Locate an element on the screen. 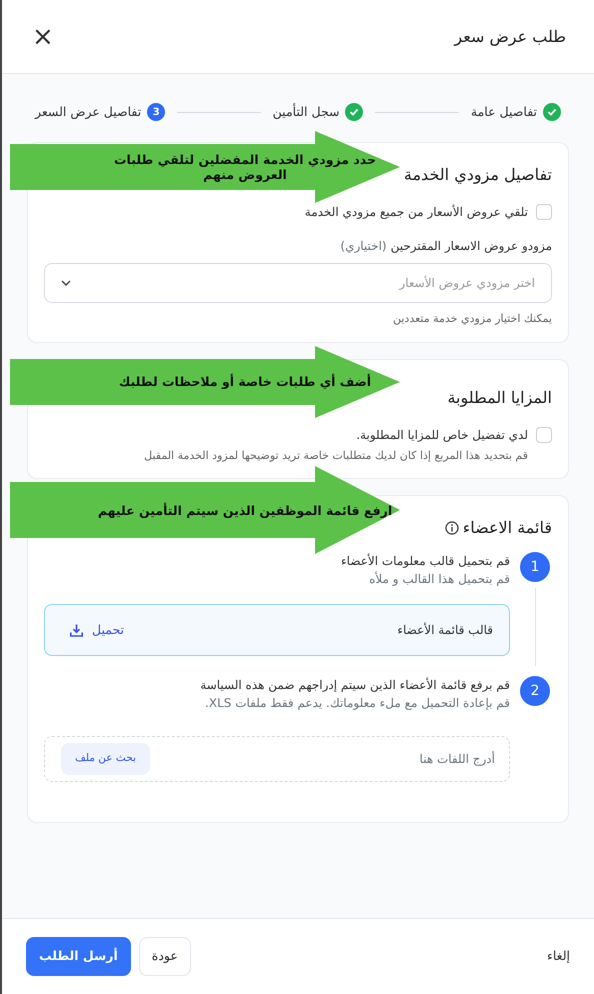 Image resolution: width=594 pixels, height=994 pixels. browse-file-button: بحث عن ملف is located at coordinates (105, 759).